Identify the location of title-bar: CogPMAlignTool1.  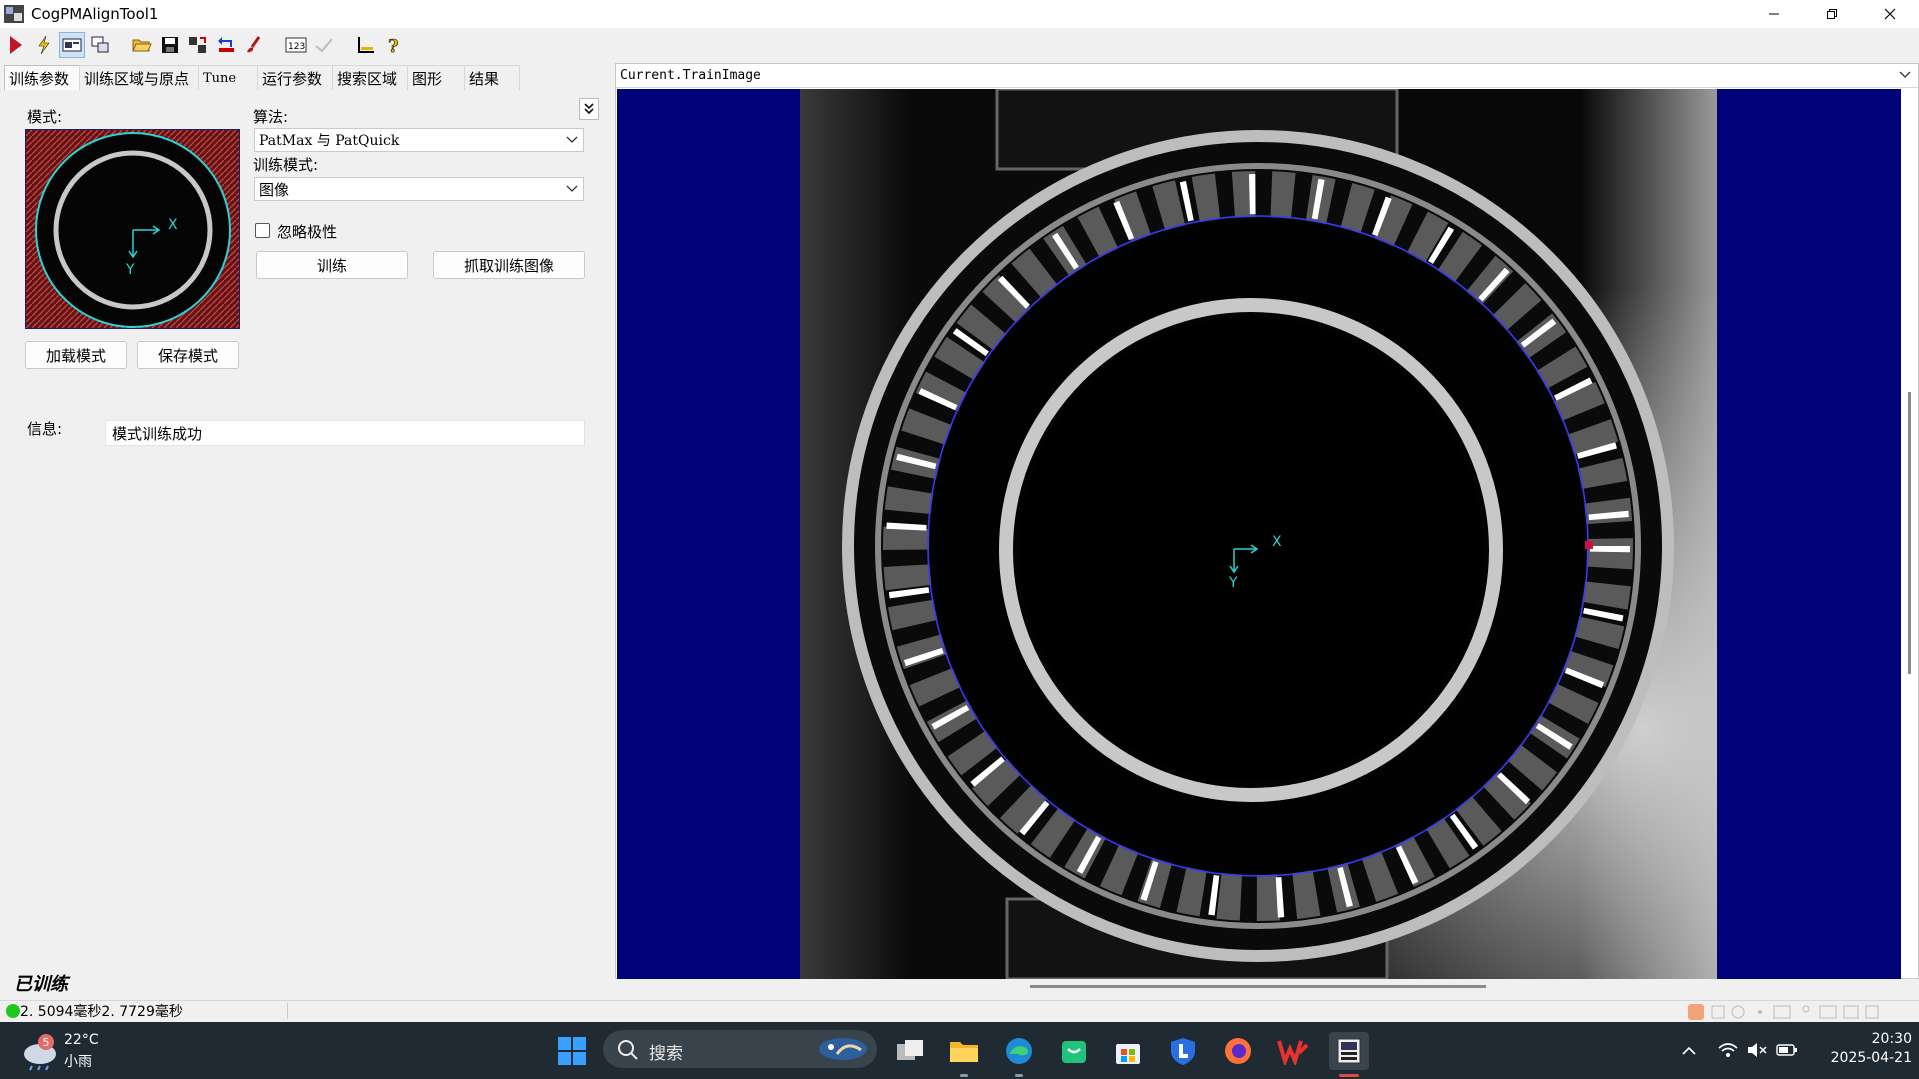
(959, 14).